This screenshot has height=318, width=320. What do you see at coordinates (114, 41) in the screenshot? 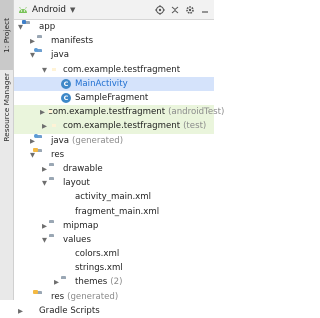
I see `tree-row: ▶ manifests` at bounding box center [114, 41].